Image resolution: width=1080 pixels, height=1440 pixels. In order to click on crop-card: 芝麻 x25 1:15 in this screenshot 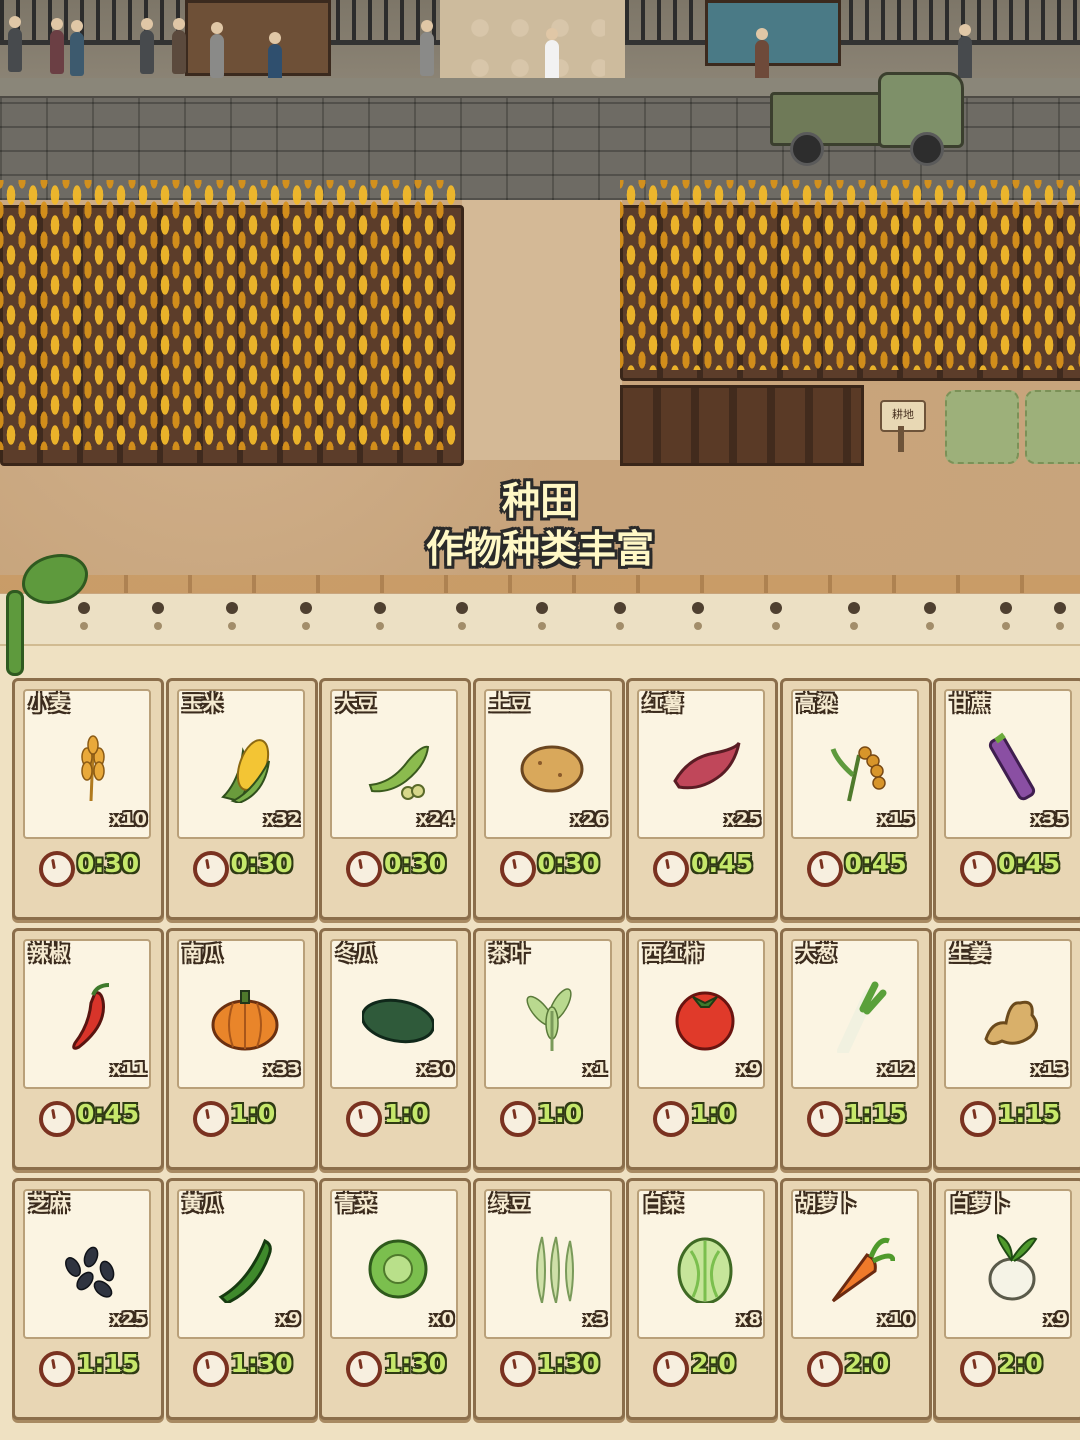, I will do `click(88, 1299)`.